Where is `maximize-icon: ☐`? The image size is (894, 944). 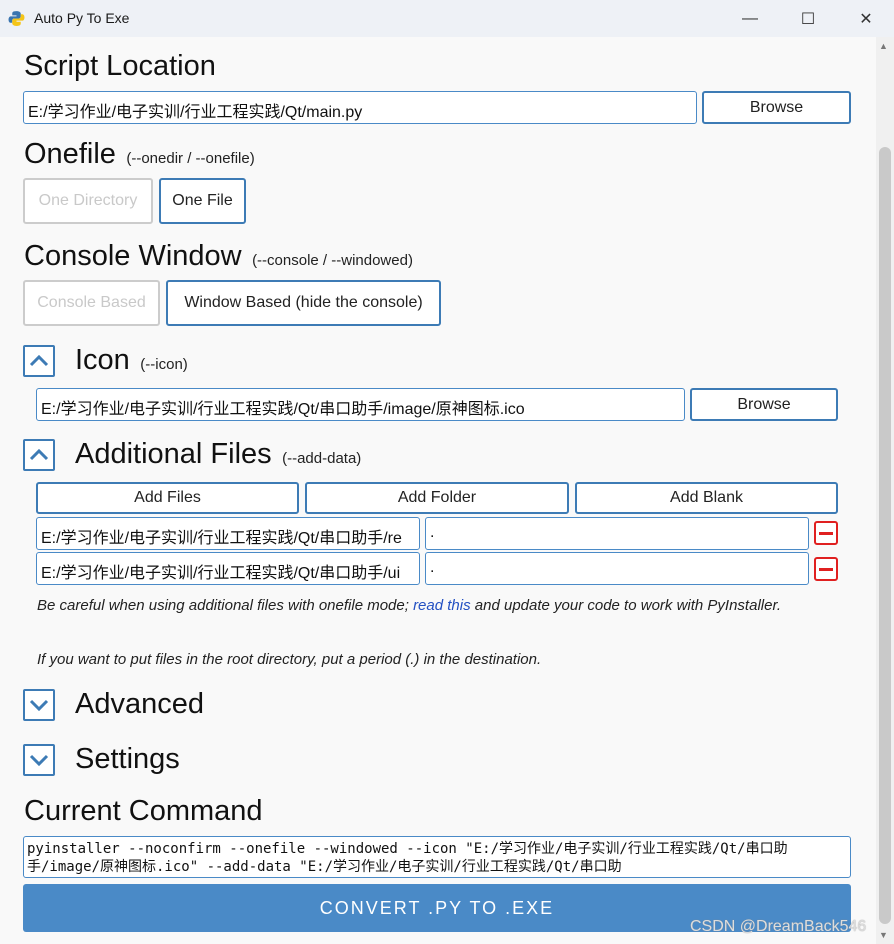
maximize-icon: ☐ is located at coordinates (808, 19).